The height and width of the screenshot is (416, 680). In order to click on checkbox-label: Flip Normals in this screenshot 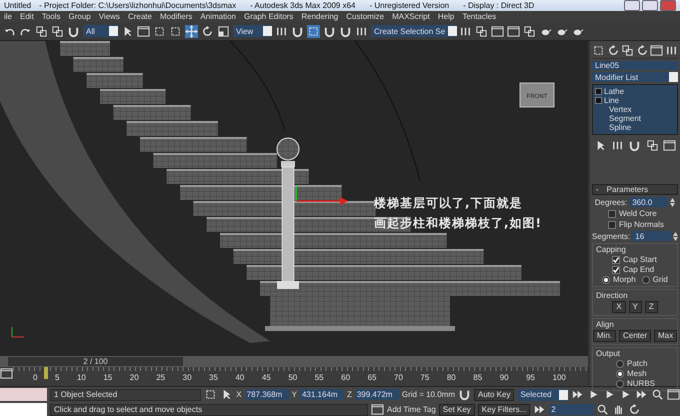, I will do `click(641, 224)`.